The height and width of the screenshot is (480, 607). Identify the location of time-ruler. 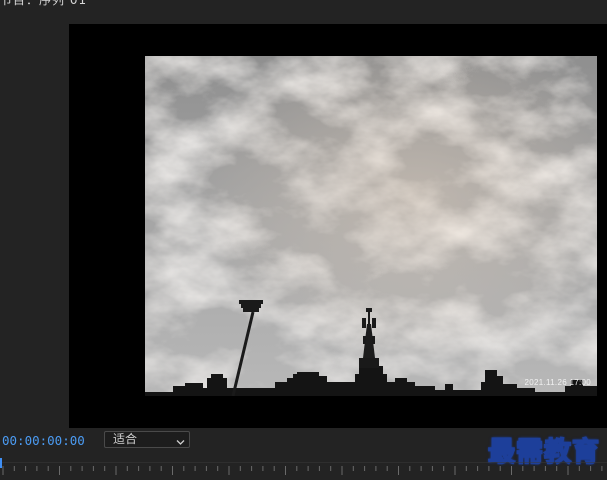
(303, 469).